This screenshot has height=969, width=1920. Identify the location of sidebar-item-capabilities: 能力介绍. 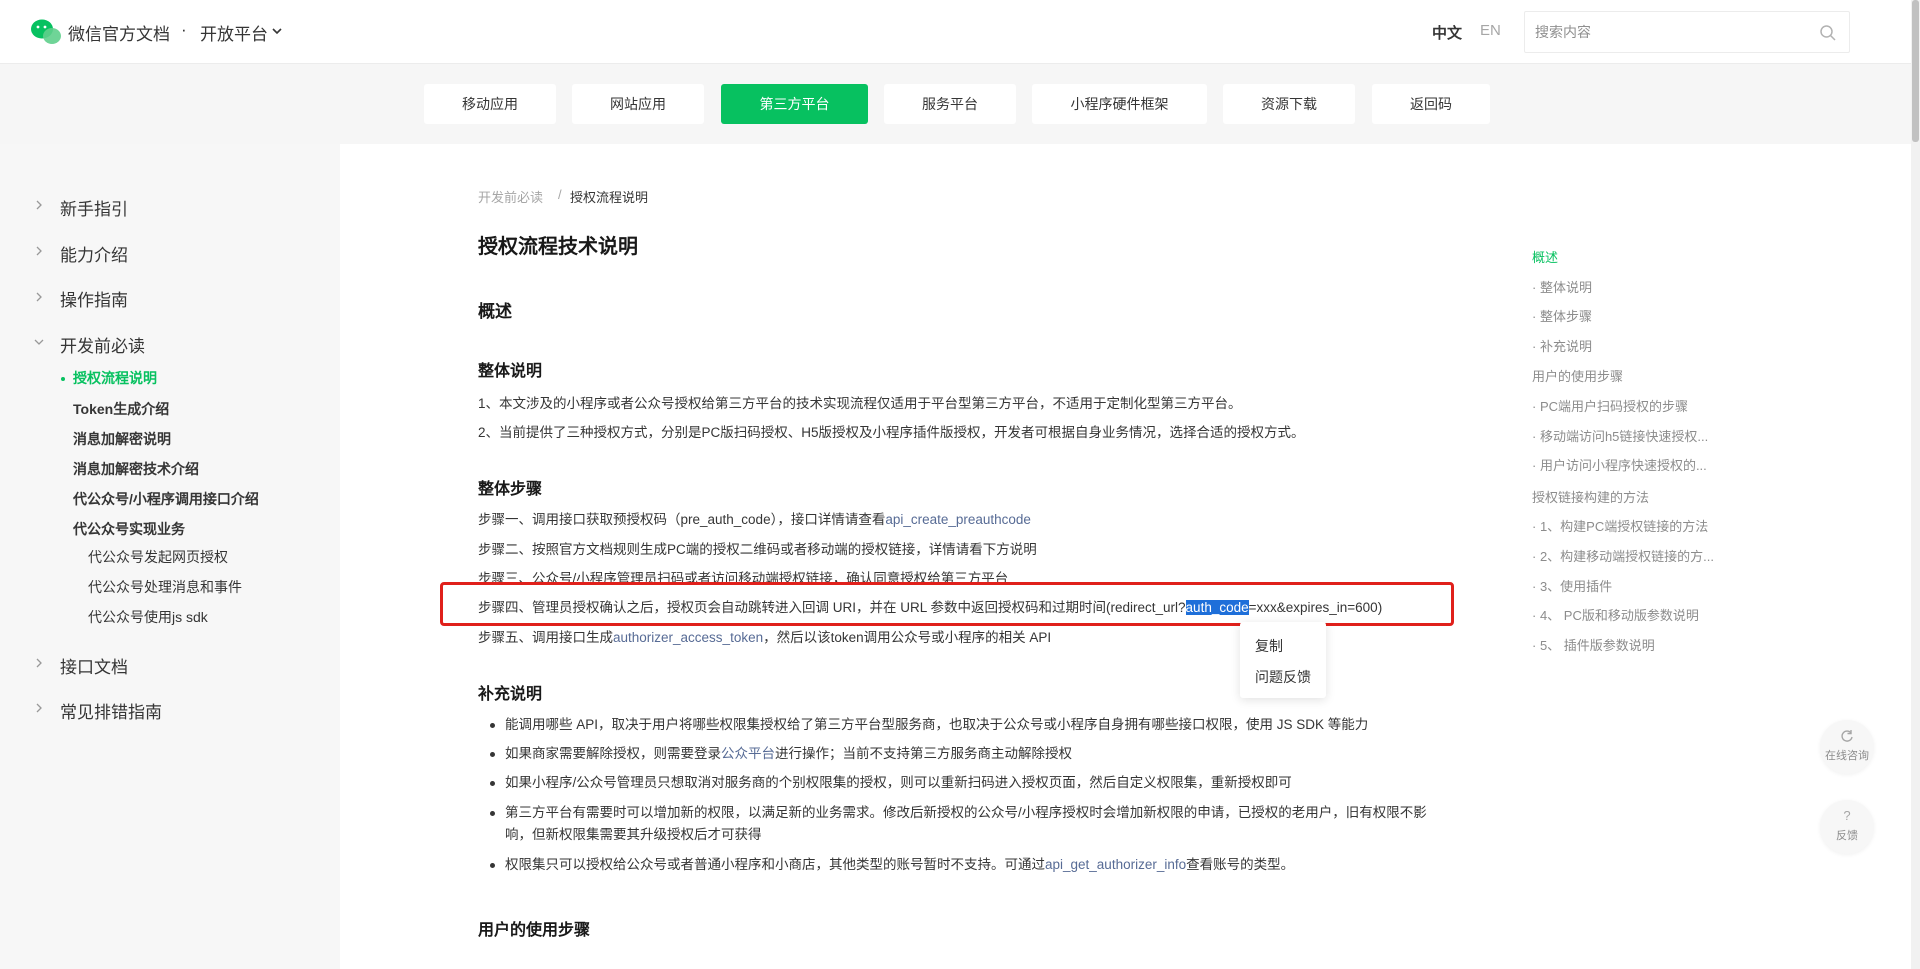
(94, 253).